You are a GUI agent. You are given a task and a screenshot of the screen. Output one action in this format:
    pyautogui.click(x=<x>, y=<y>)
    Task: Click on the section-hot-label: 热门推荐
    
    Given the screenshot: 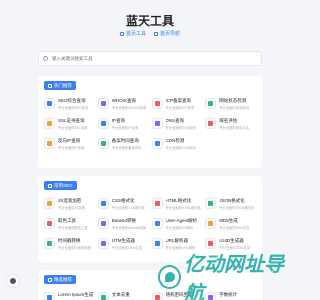 What is the action you would take?
    pyautogui.click(x=63, y=85)
    